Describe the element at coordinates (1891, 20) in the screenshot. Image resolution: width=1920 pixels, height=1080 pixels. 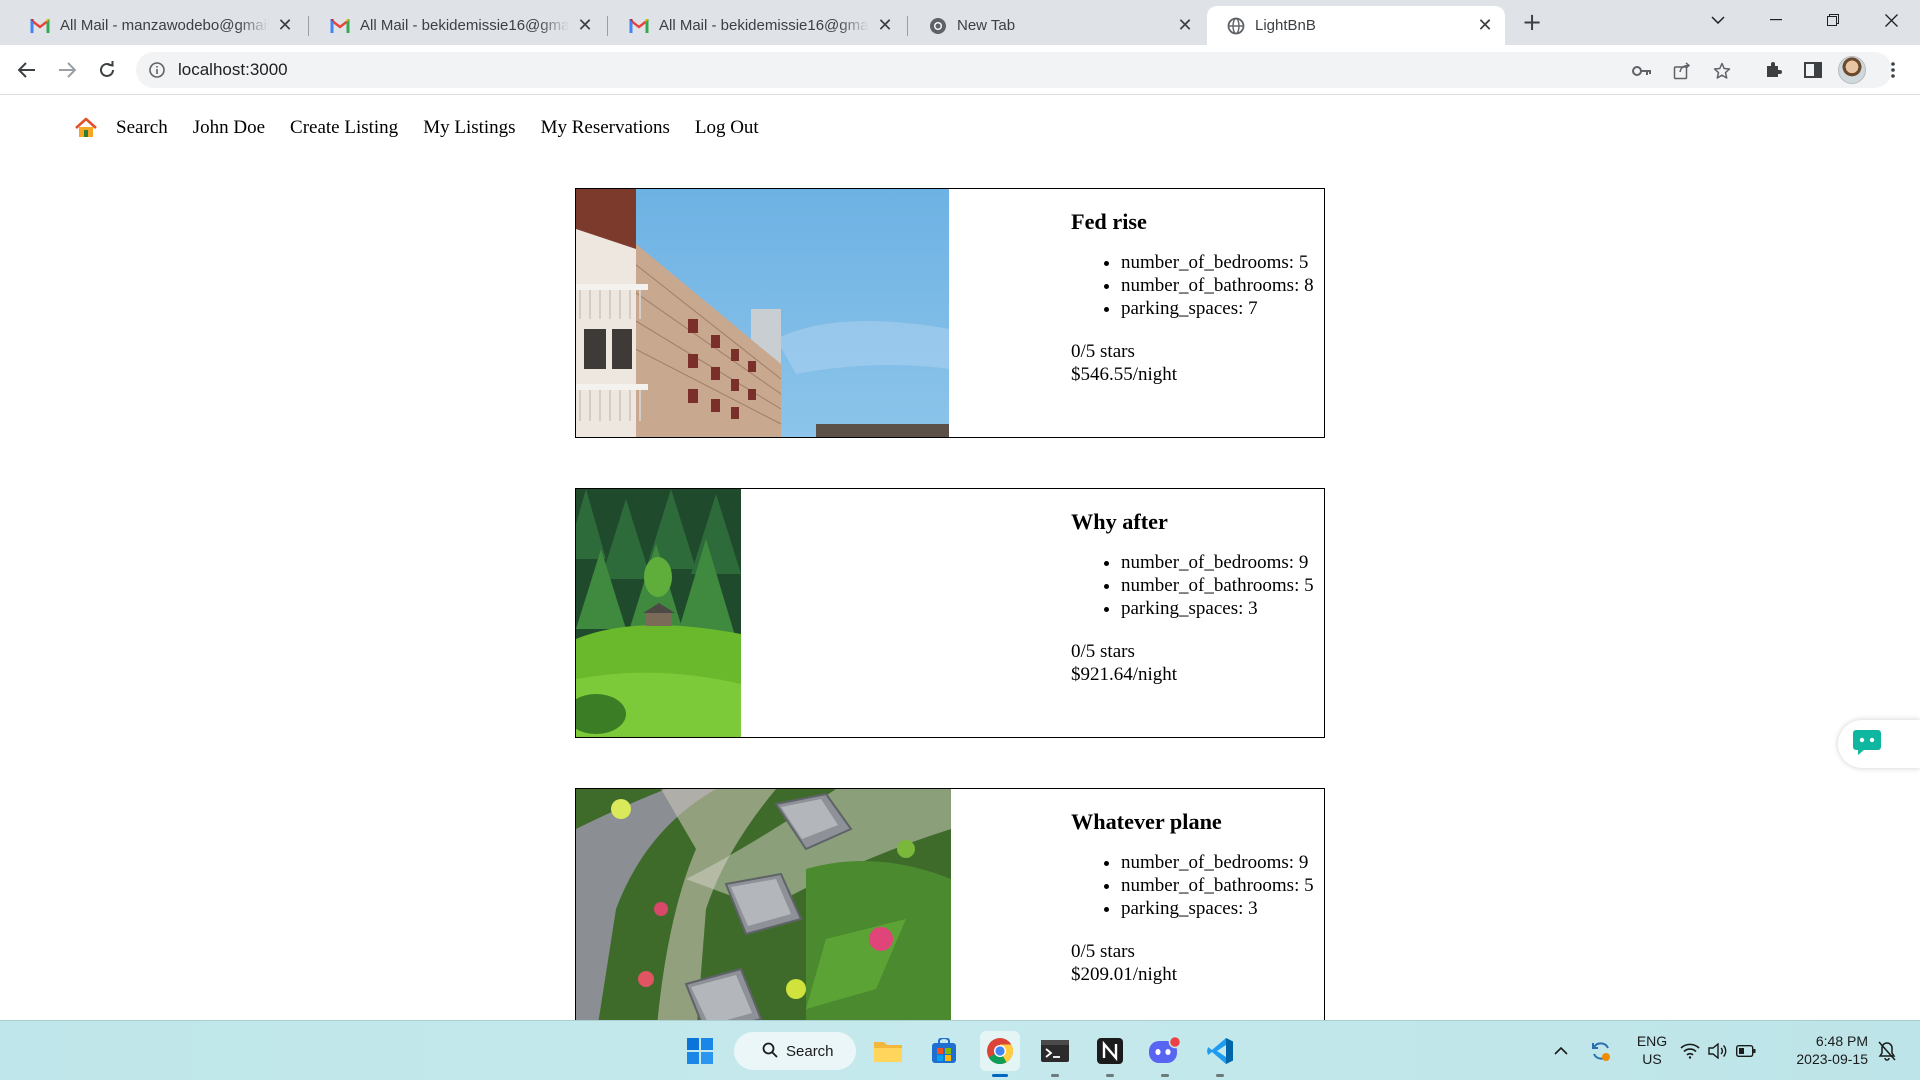
I see `close-window-button` at that location.